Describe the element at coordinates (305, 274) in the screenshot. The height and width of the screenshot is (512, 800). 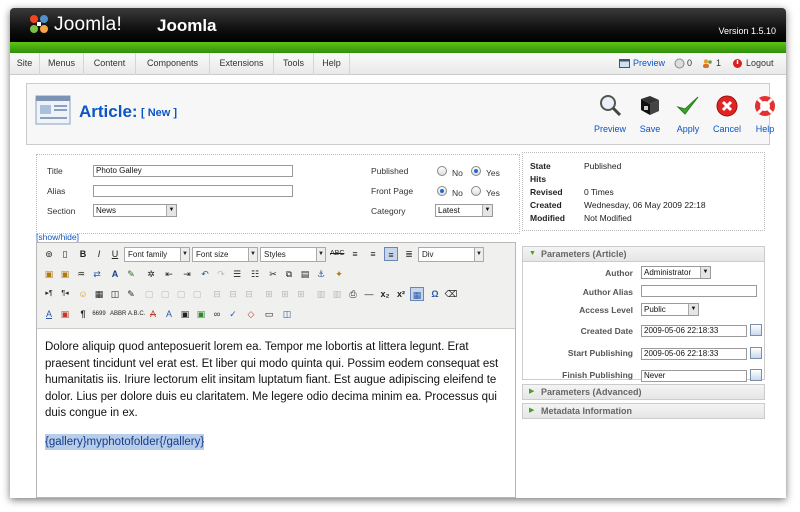
I see `paste-plain-icon: ▤` at that location.